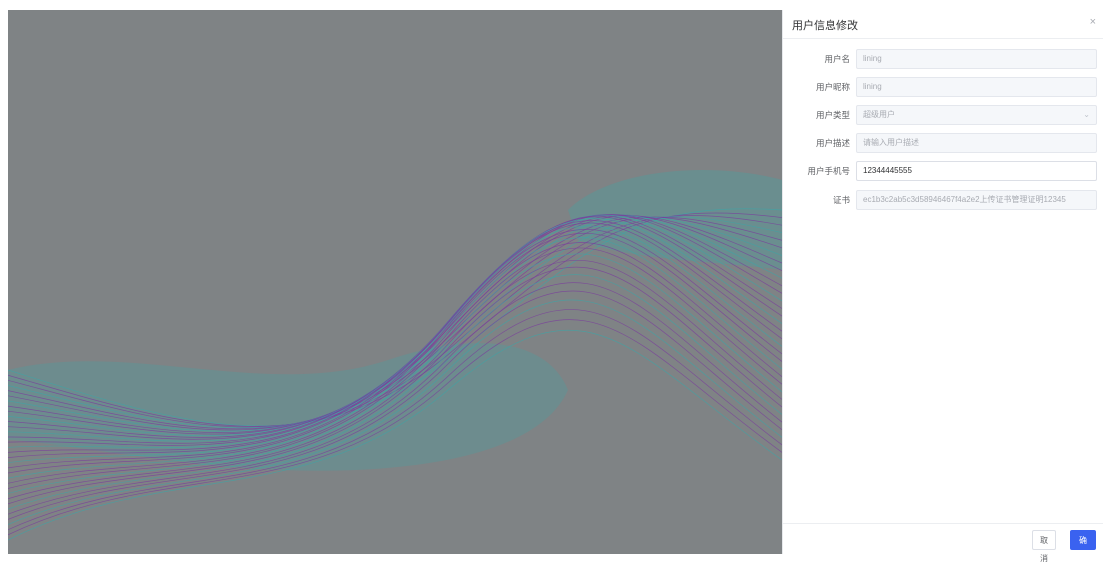  I want to click on form-row-user-type: 用户类型 超级用户 ⌄, so click(943, 115).